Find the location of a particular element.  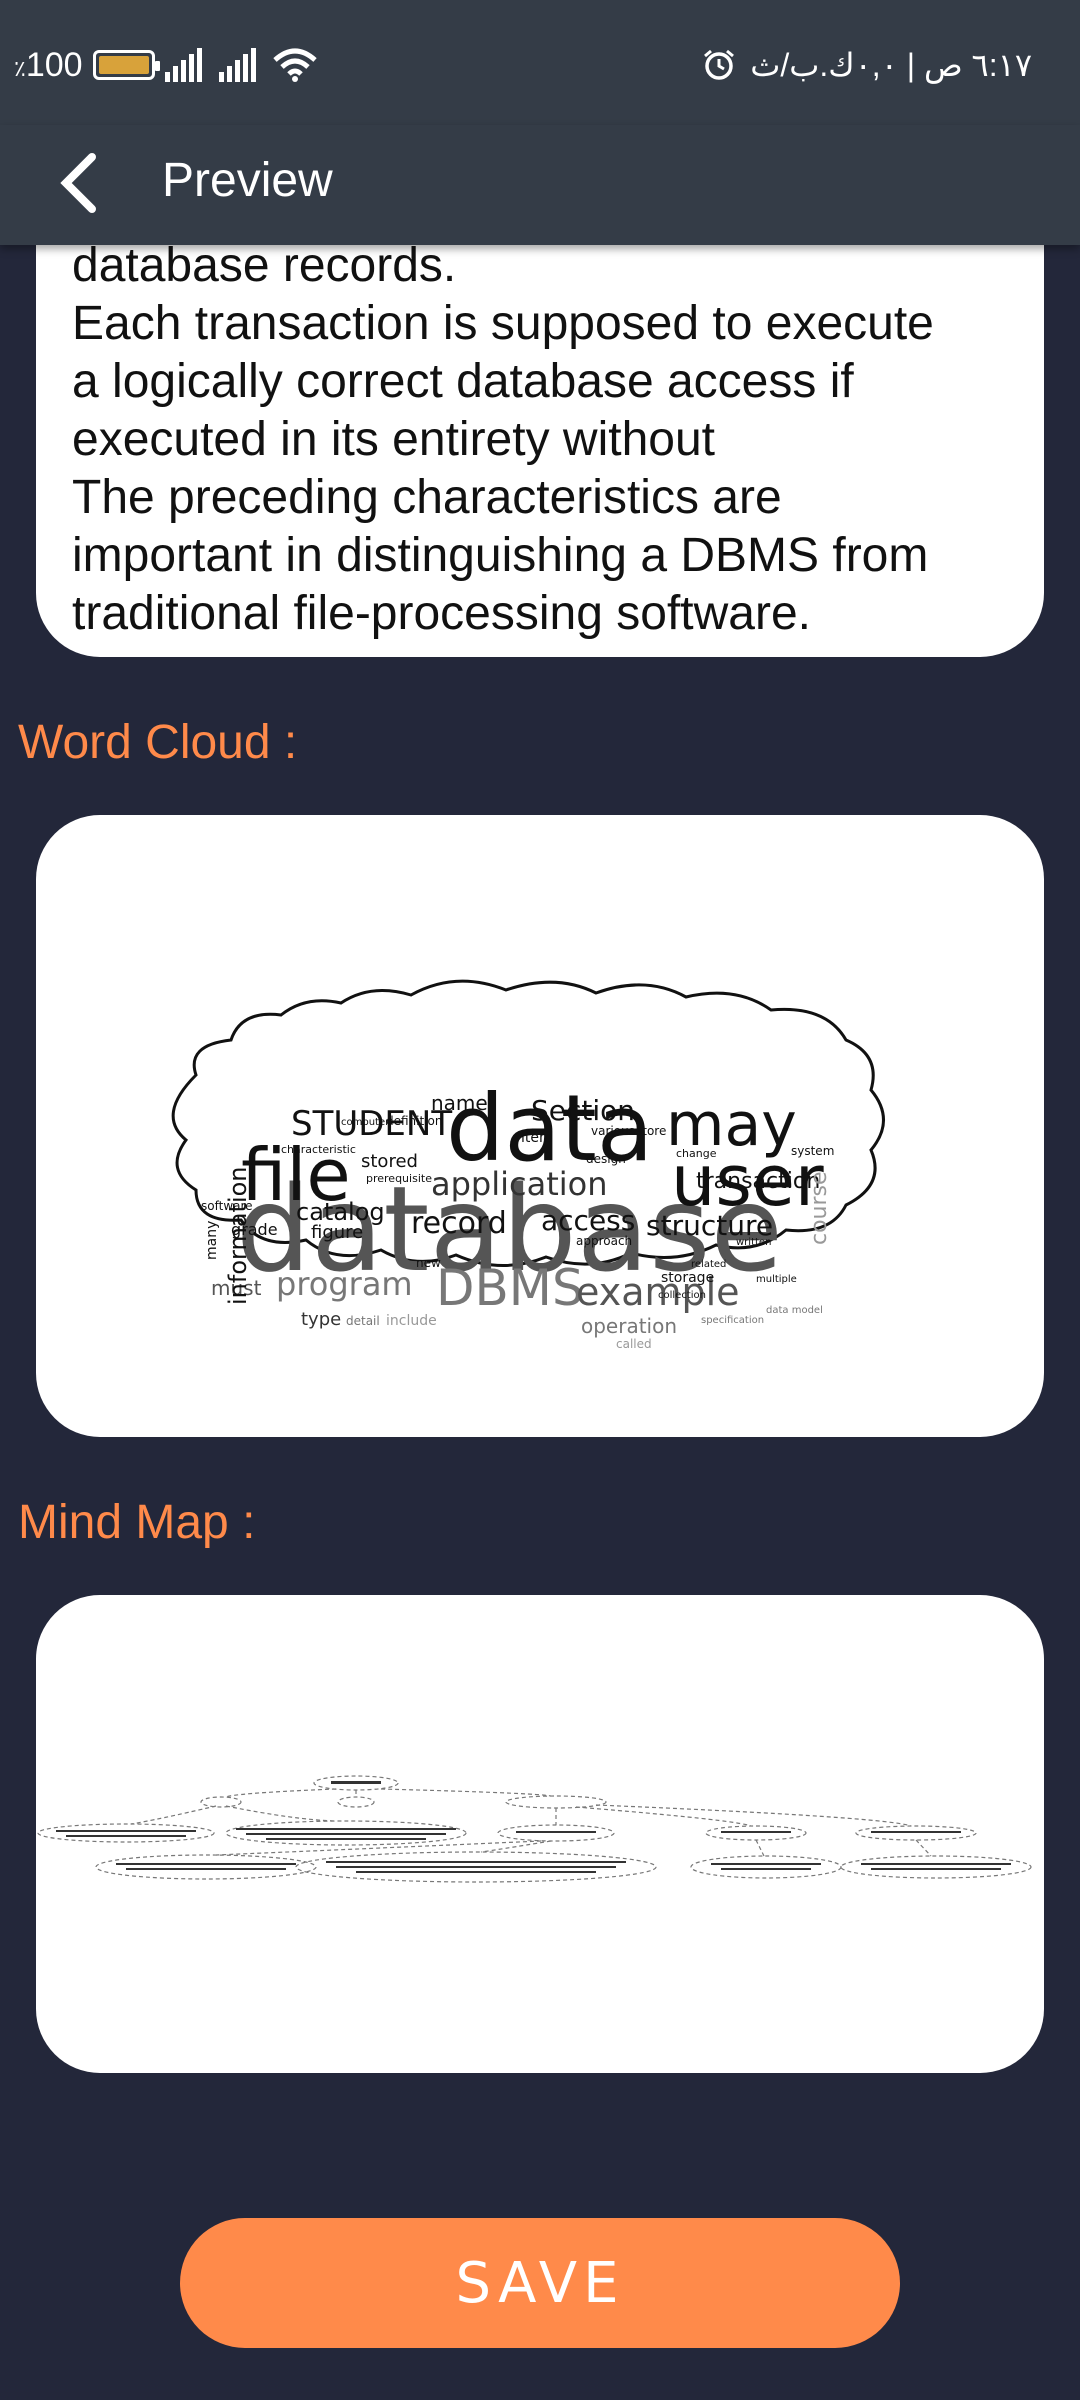

back-button is located at coordinates (78, 183).